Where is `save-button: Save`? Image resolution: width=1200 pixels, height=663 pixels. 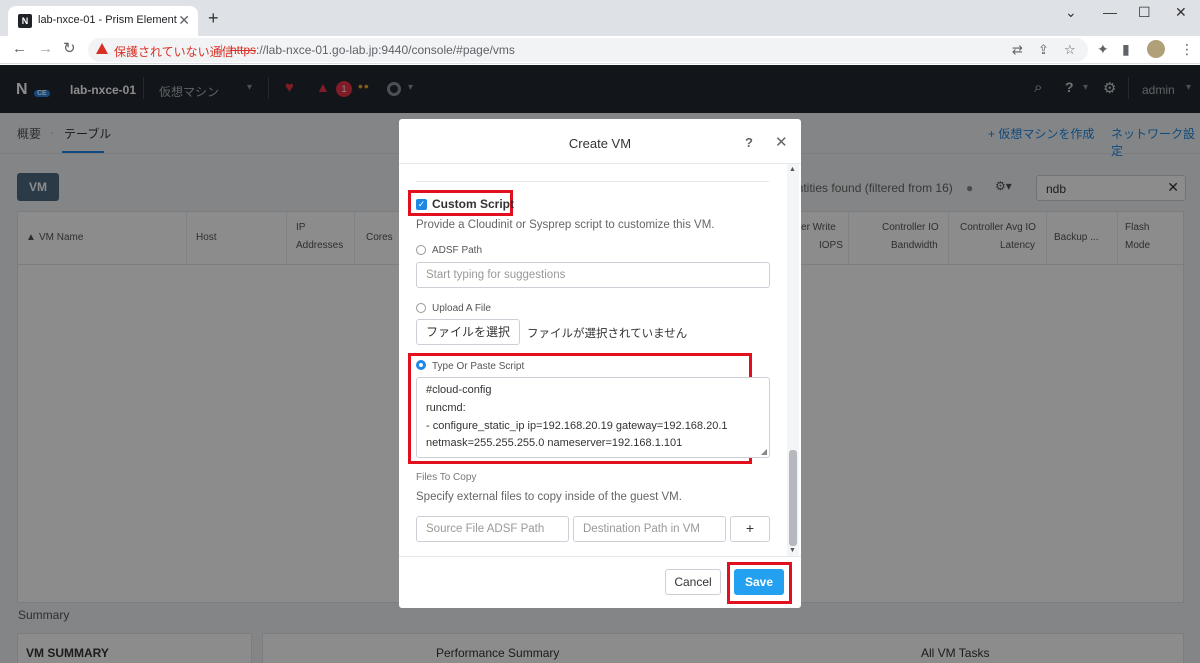
save-button: Save is located at coordinates (759, 582).